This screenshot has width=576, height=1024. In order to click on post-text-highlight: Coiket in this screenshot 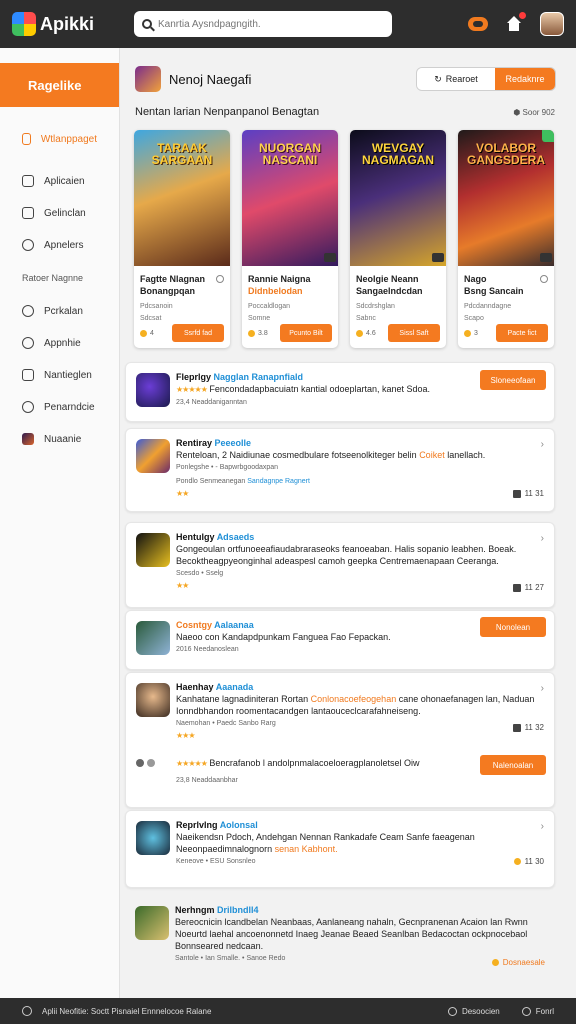, I will do `click(432, 455)`.